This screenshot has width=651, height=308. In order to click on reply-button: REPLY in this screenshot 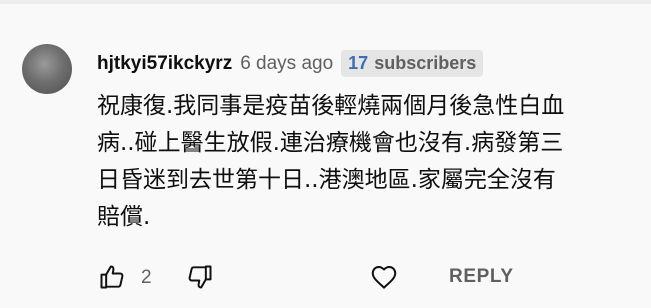, I will do `click(481, 277)`.